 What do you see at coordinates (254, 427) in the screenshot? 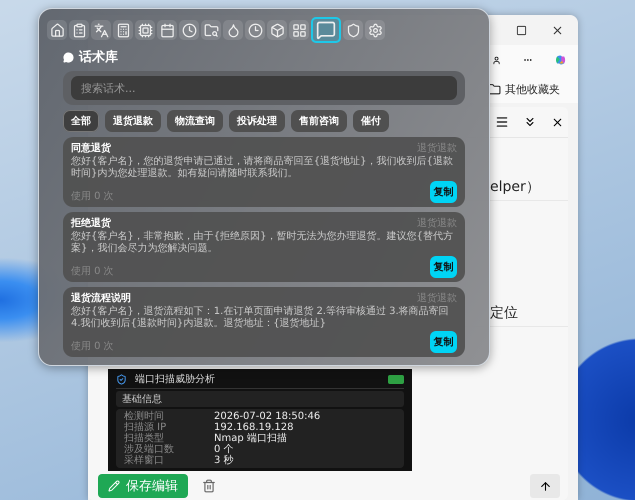
I see `info-value: 192.168.19.128` at bounding box center [254, 427].